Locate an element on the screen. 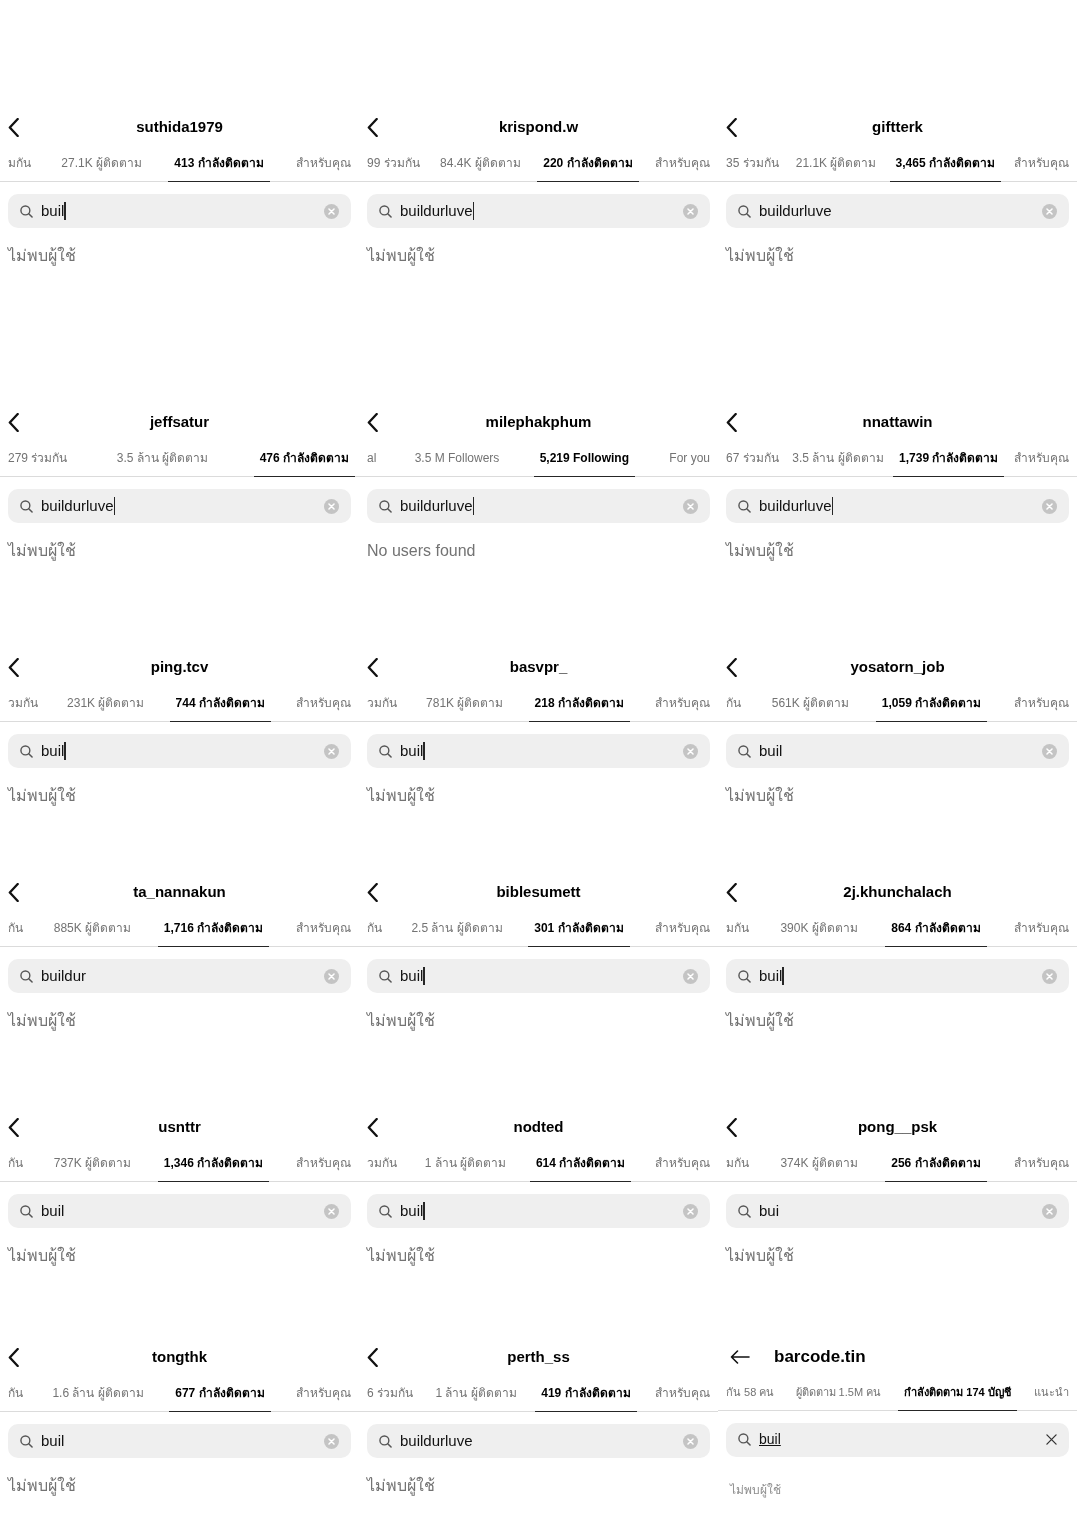 This screenshot has height=1523, width=1077. tab: 1,346 กำลังติดตาม is located at coordinates (213, 1166).